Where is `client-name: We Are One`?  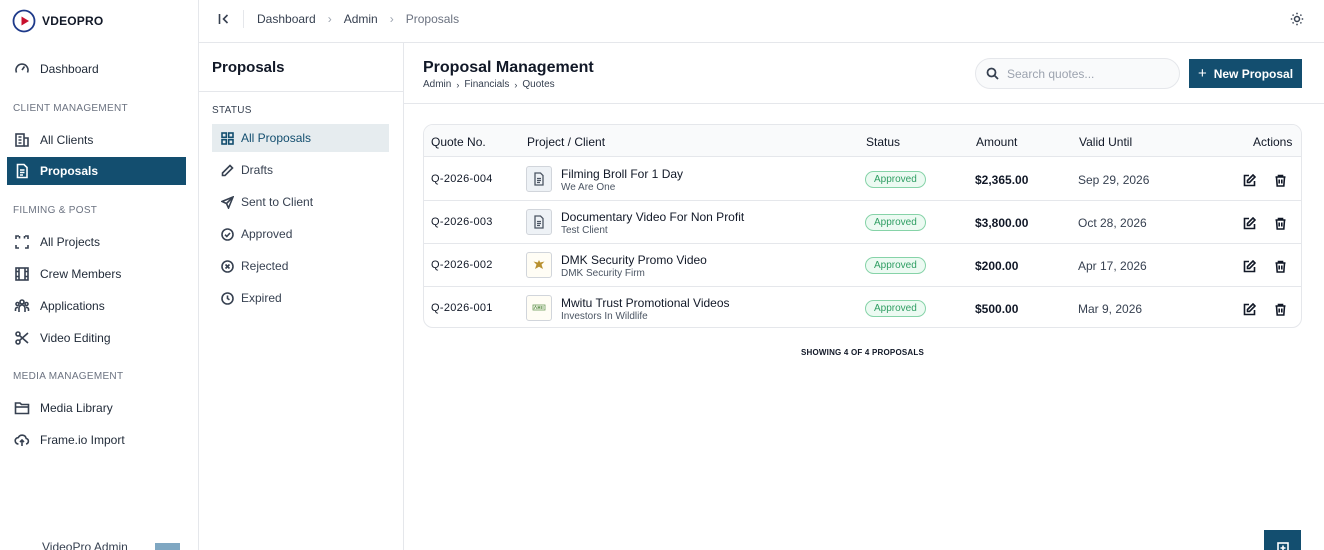 client-name: We Are One is located at coordinates (588, 187).